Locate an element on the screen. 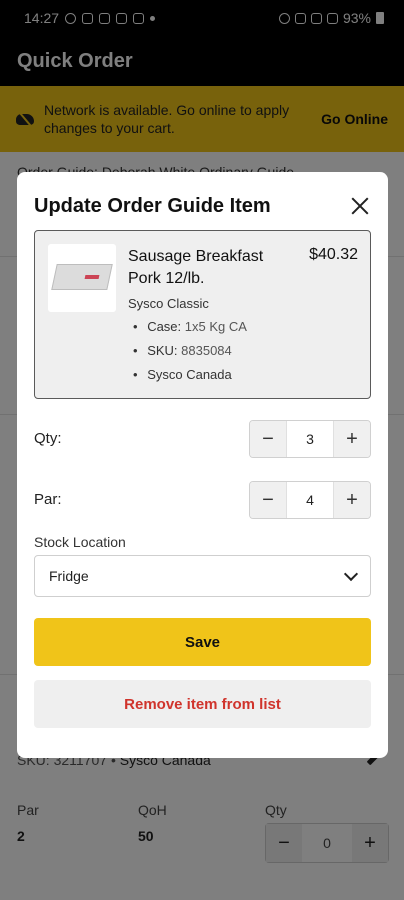  product-case: Case: 1x5 Kg CA is located at coordinates (190, 330).